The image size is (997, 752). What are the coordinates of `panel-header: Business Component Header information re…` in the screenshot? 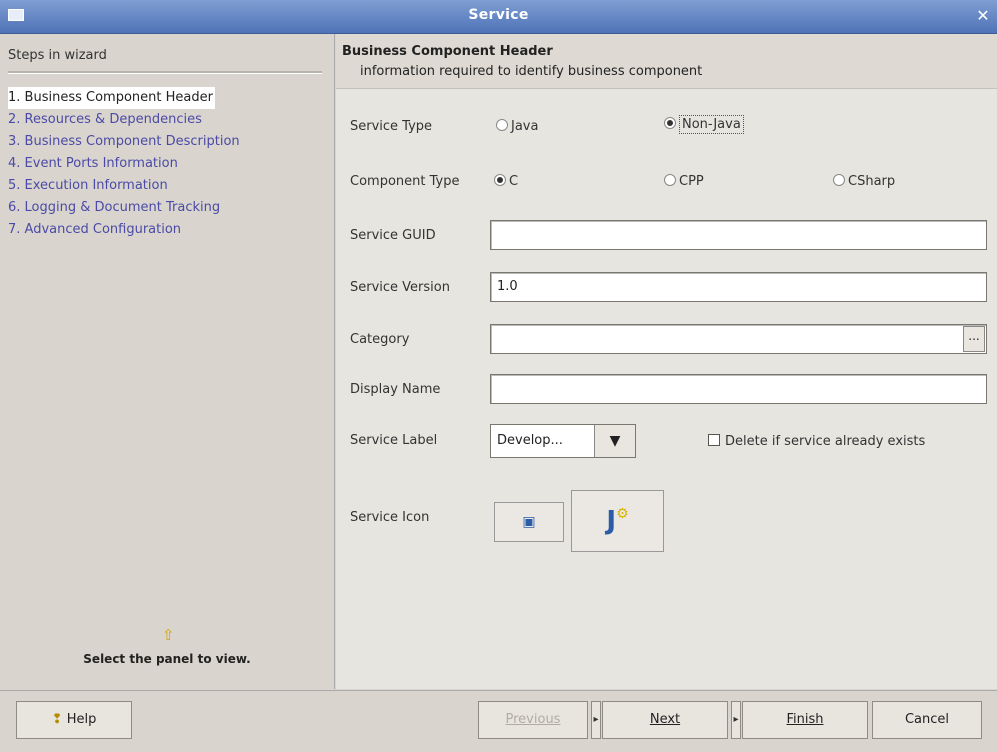 It's located at (666, 61).